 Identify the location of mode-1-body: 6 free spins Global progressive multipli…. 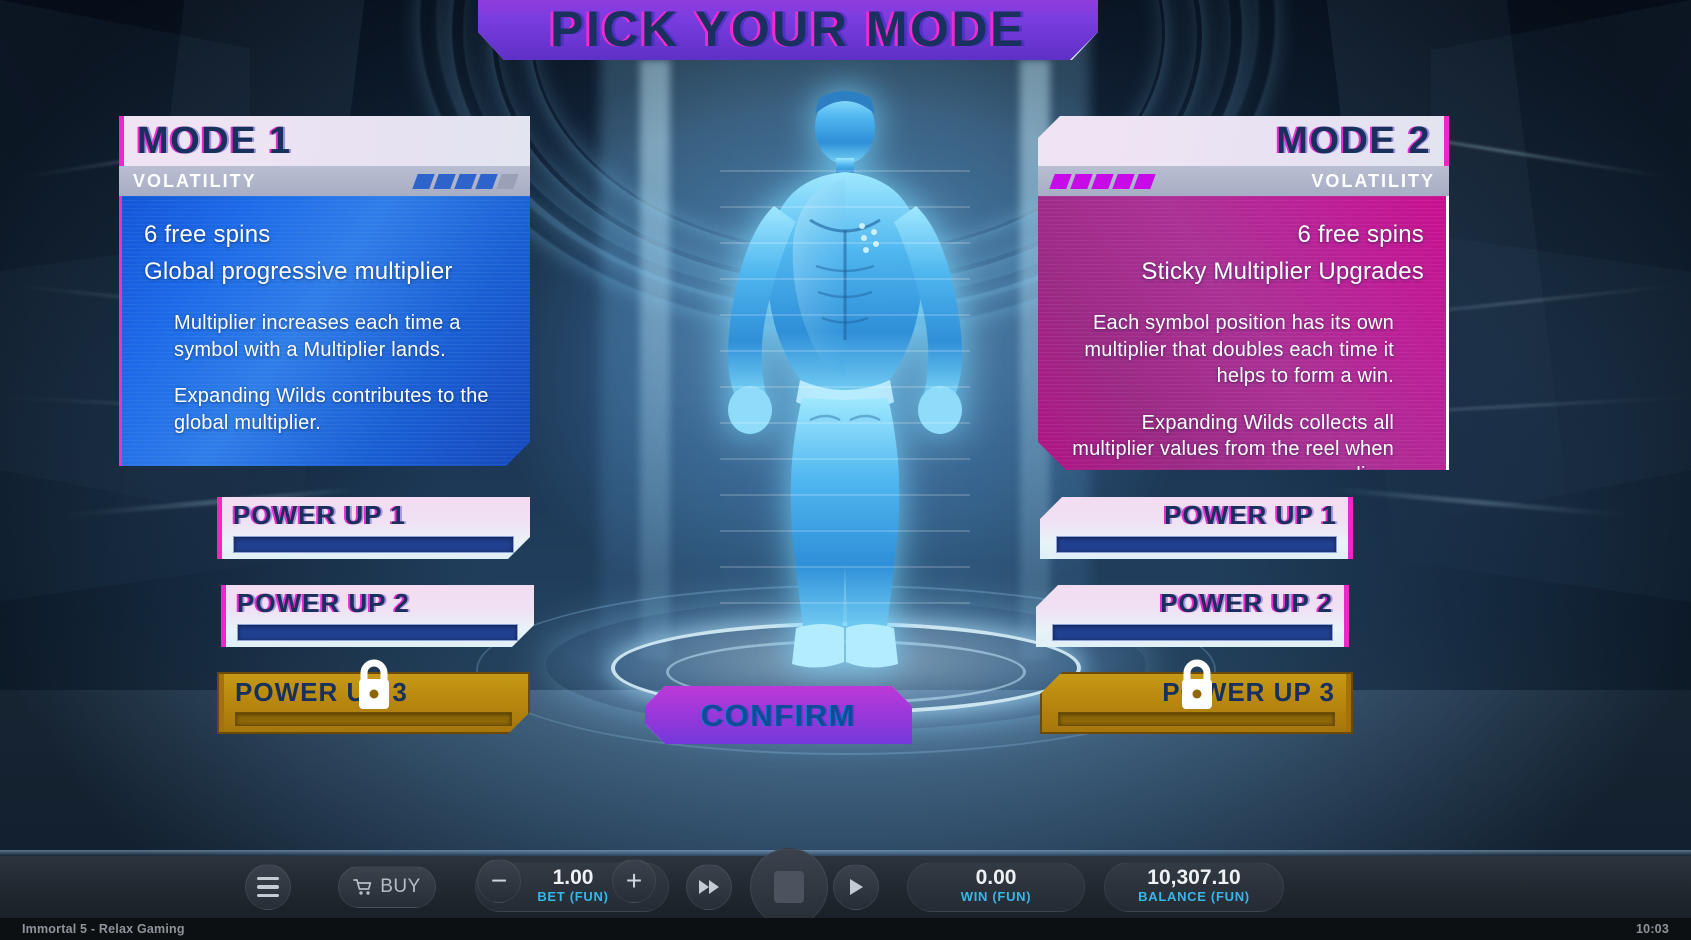
(324, 331).